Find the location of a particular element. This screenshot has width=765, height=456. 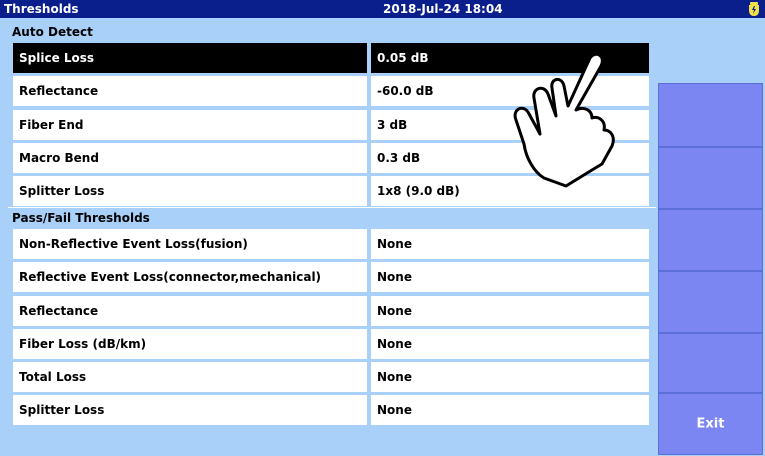

threshold-row-reflectance: Reflectance -60.0 dB is located at coordinates (331, 91).